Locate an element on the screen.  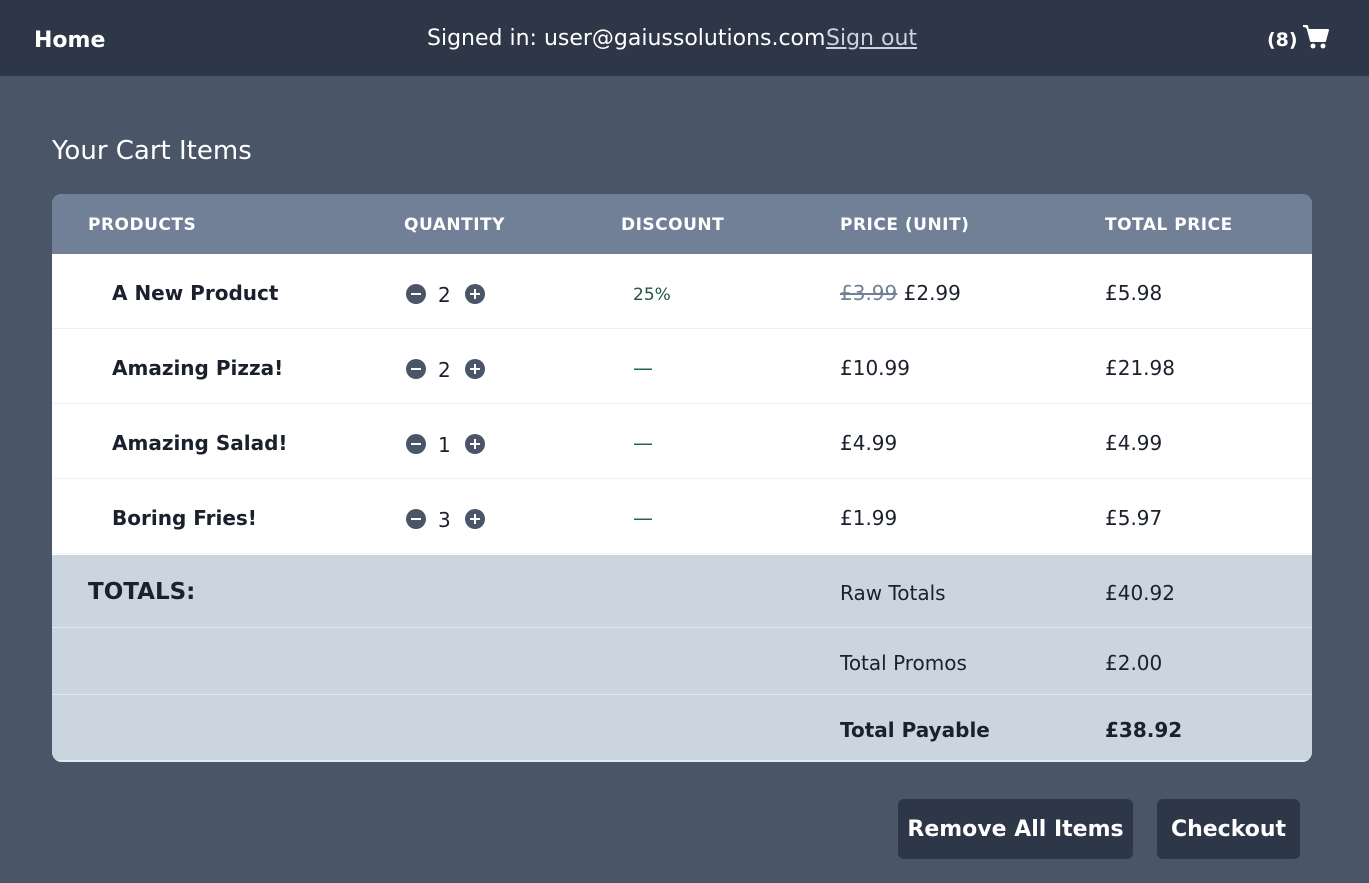
unit-price: £3.99 £2.99 is located at coordinates (900, 293).